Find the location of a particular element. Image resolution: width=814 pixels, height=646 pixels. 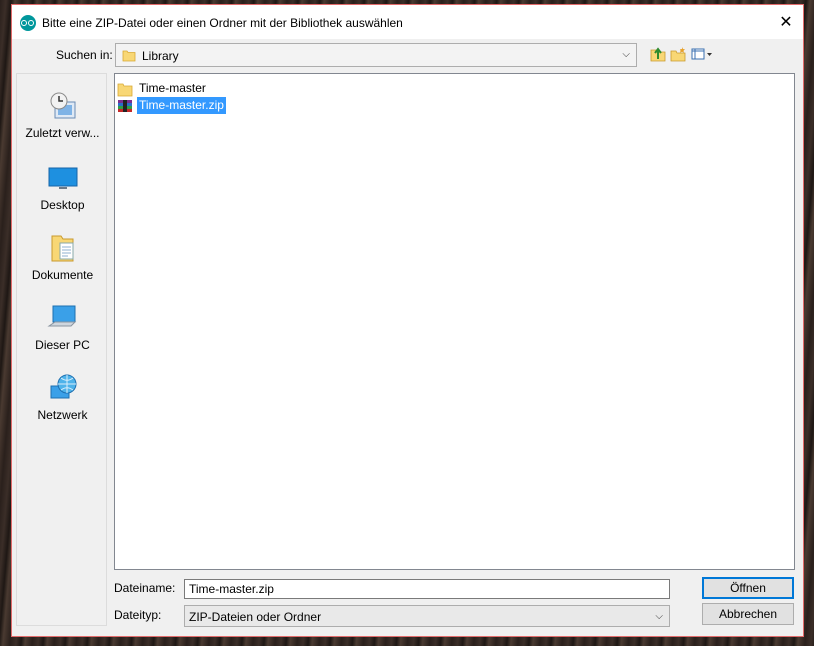

arduino-app-icon is located at coordinates (28, 23).